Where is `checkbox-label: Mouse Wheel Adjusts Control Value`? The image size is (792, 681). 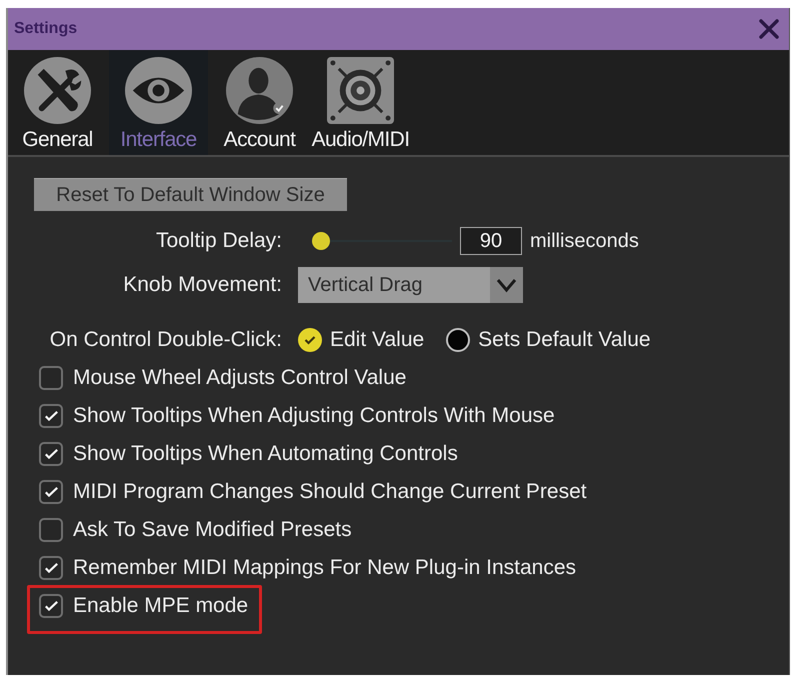 checkbox-label: Mouse Wheel Adjusts Control Value is located at coordinates (239, 378).